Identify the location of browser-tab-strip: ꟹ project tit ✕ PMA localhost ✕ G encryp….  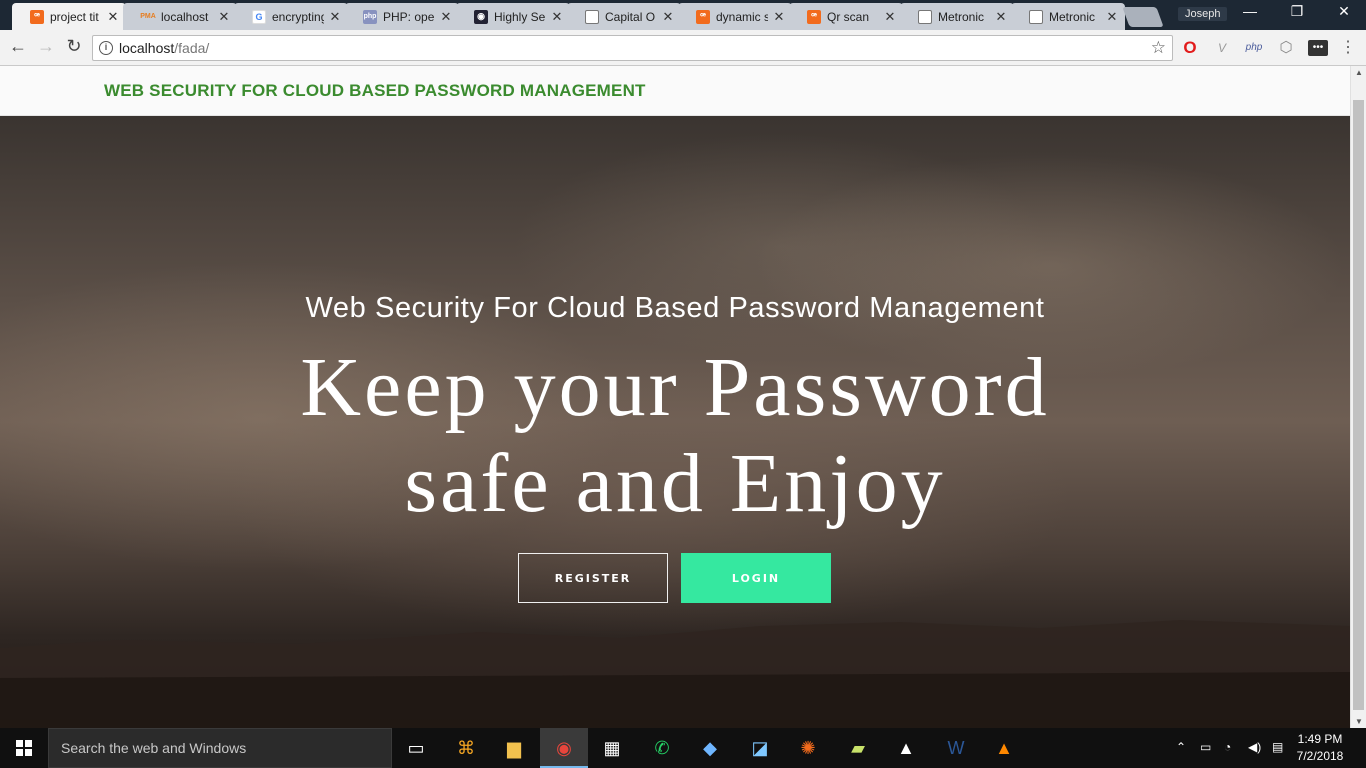
(683, 15).